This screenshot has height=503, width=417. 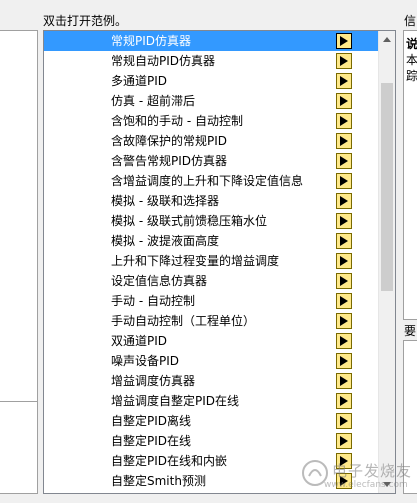 What do you see at coordinates (153, 301) in the screenshot?
I see `list-item-label: 手动 - 自动控制` at bounding box center [153, 301].